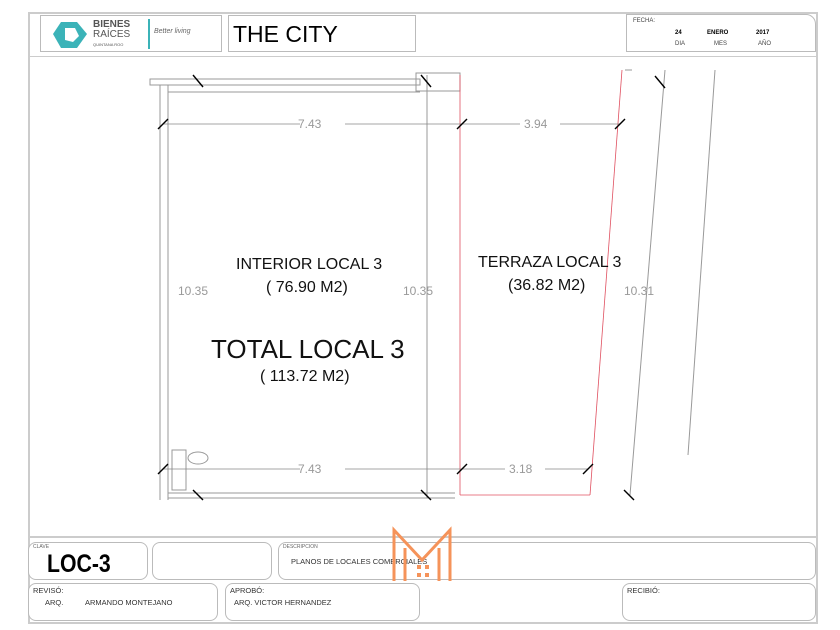  I want to click on top-wall, so click(285, 82).